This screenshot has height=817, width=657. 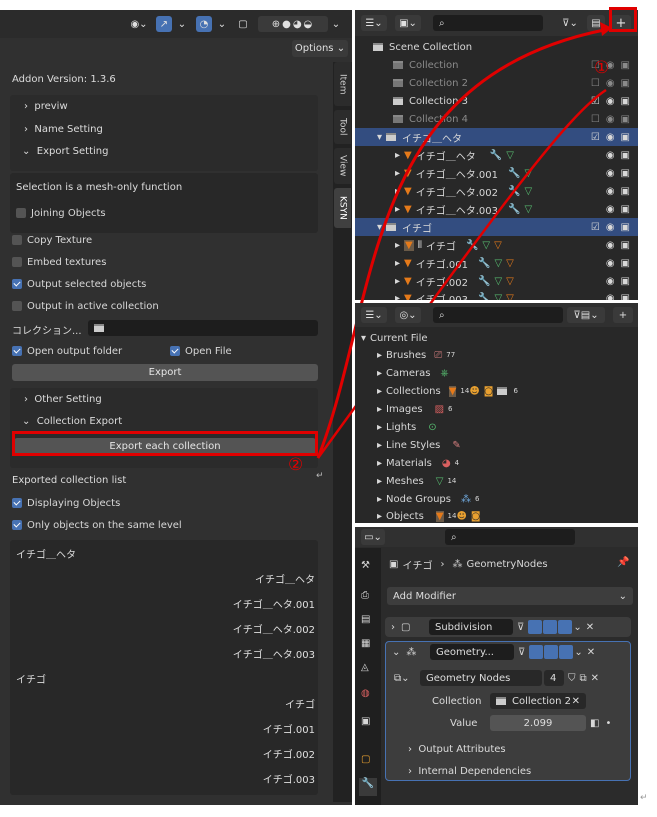 I want to click on collection-tab-icon: ▣, so click(x=365, y=721).